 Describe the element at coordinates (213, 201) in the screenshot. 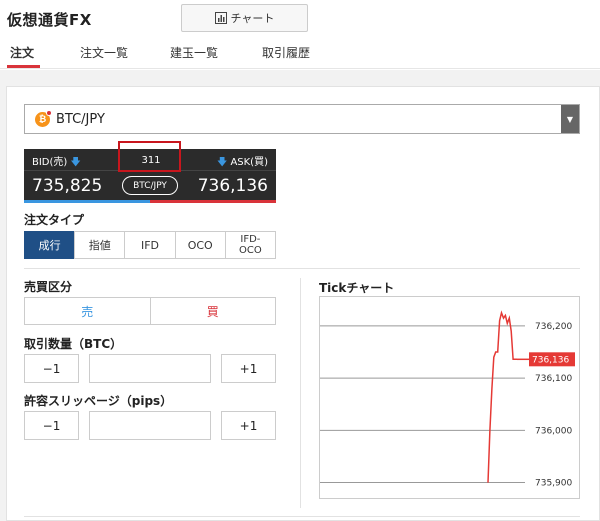

I see `ask-bar` at that location.